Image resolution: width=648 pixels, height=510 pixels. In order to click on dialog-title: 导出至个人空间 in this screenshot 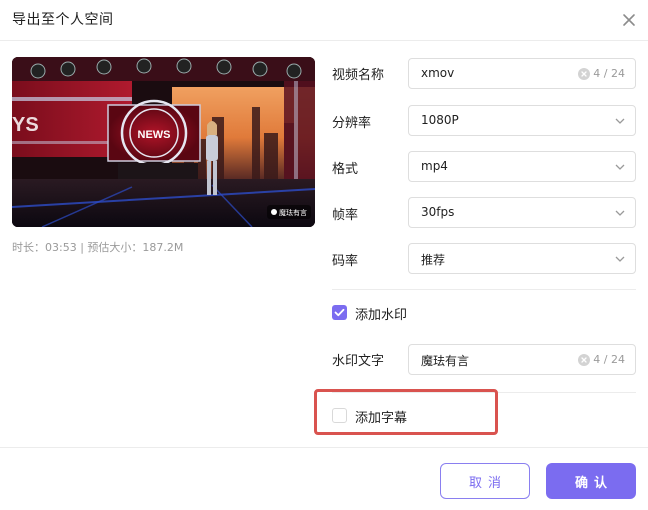, I will do `click(63, 20)`.